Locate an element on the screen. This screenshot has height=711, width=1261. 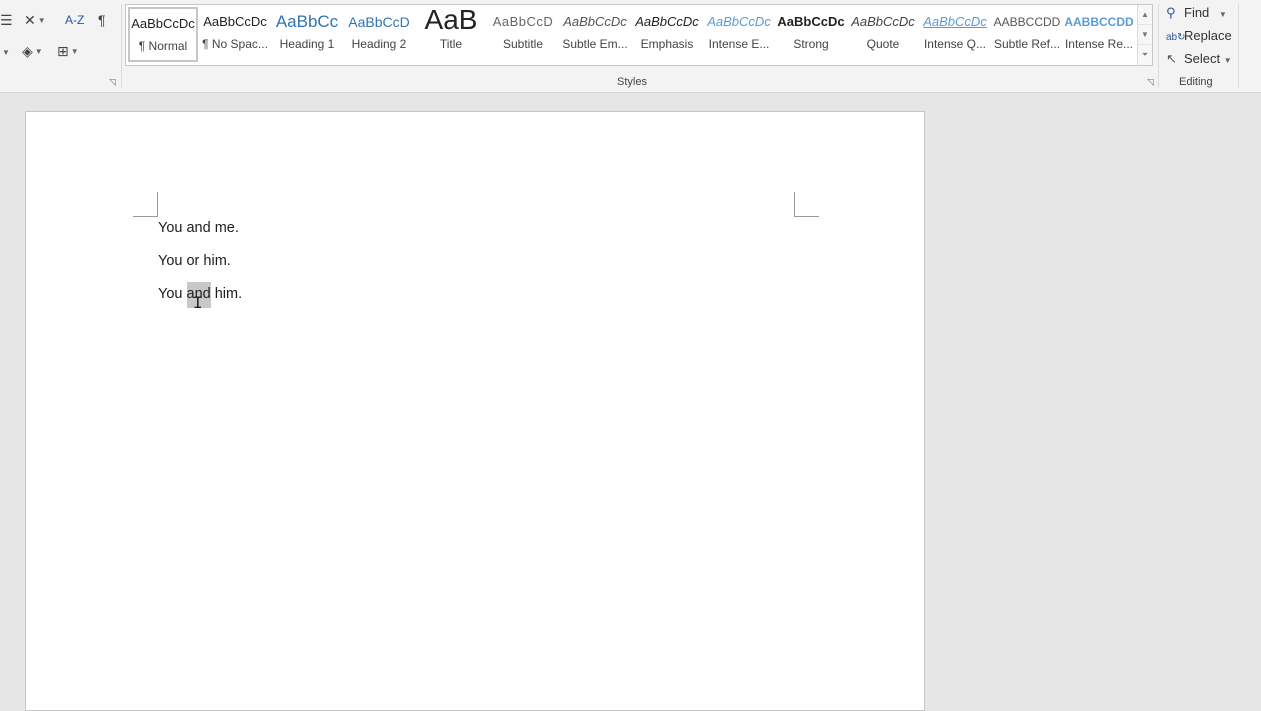
select-label: Select is located at coordinates (1202, 58).